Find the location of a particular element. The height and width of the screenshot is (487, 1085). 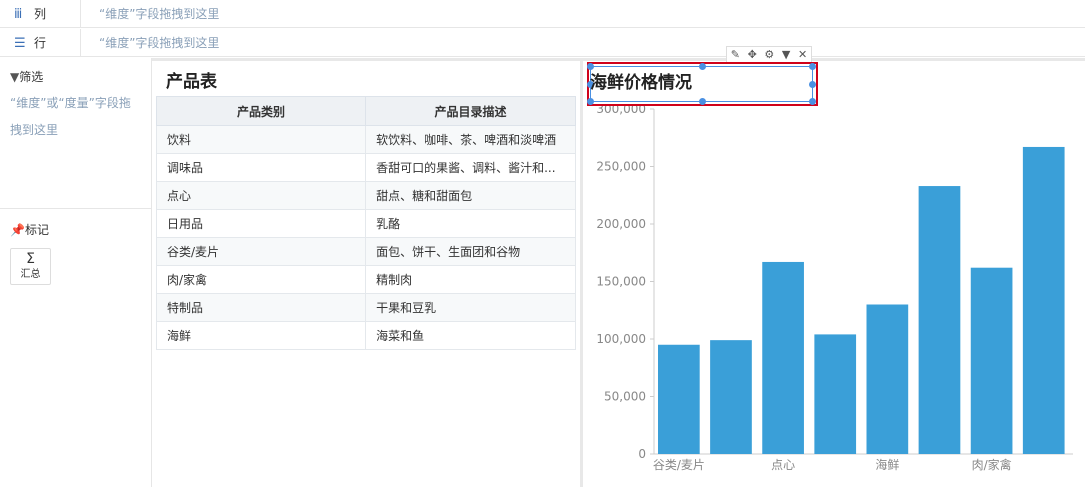

table-title: 产品表 is located at coordinates (191, 82).